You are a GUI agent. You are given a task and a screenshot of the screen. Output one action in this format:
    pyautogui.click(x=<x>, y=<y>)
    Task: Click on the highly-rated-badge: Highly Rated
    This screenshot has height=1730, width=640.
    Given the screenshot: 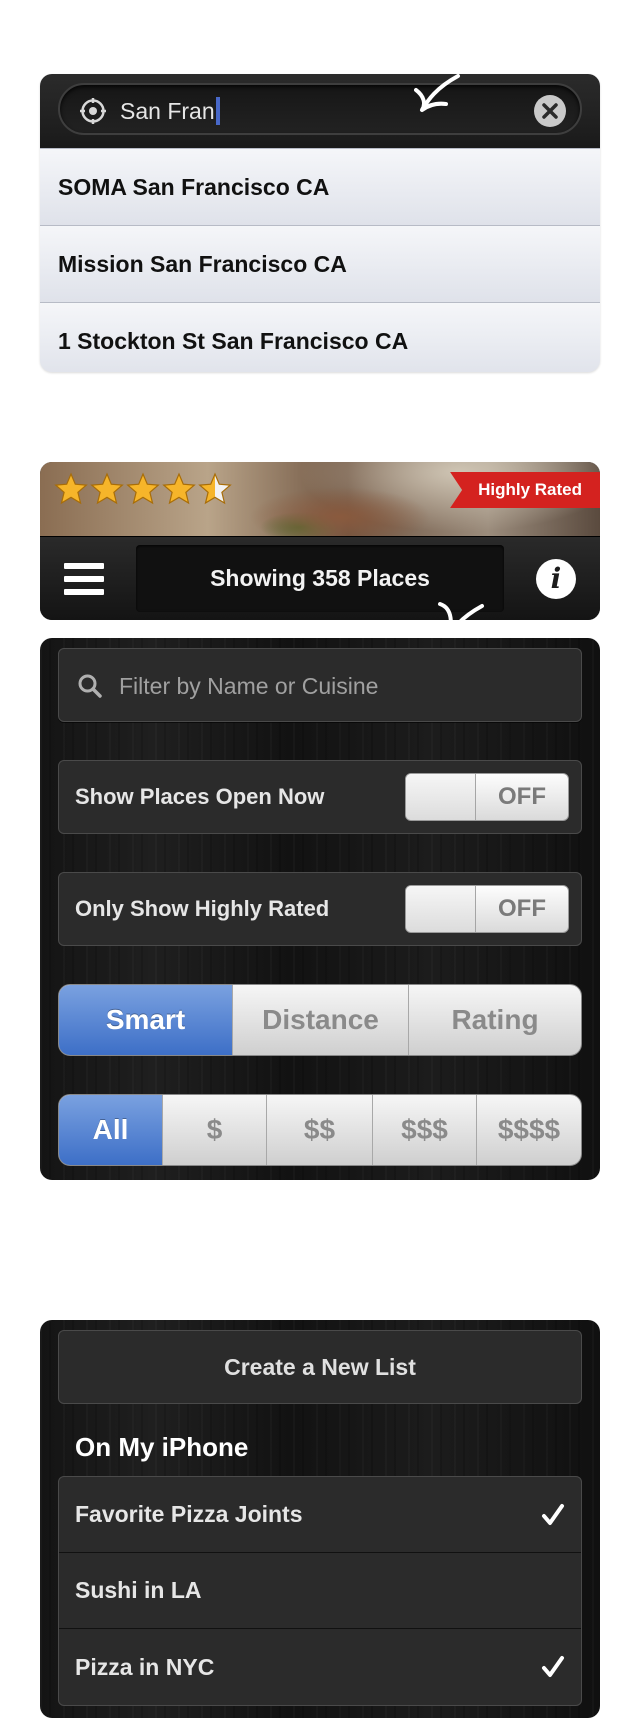 What is the action you would take?
    pyautogui.click(x=525, y=490)
    